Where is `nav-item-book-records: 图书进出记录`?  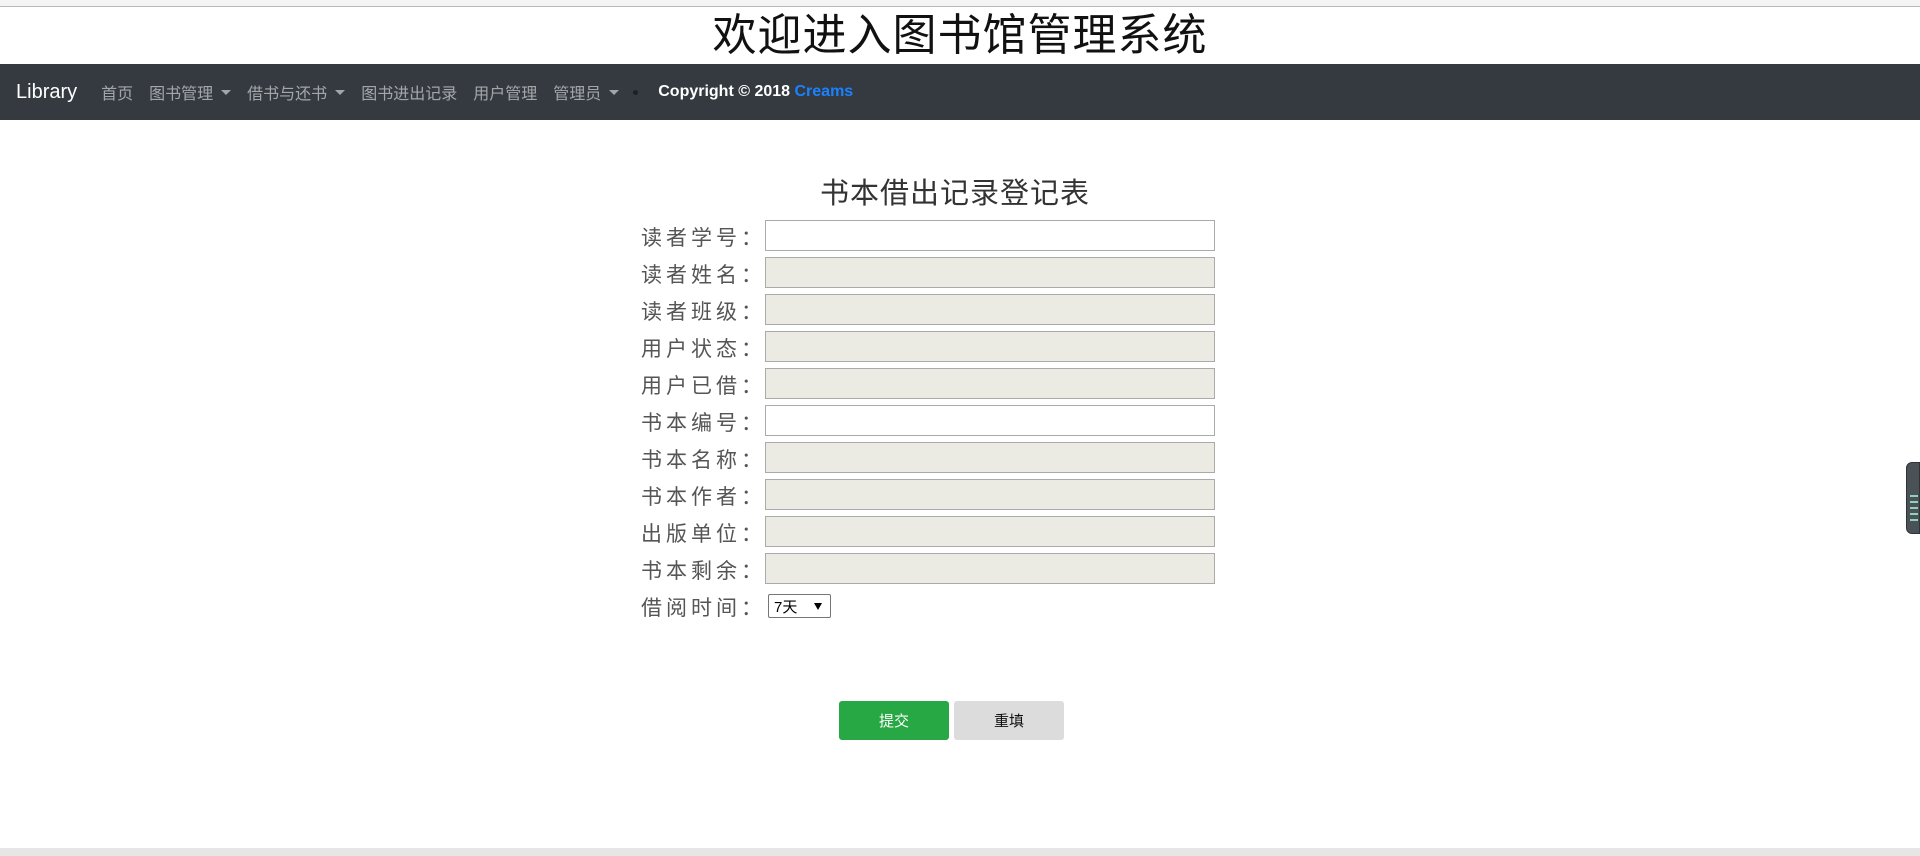 nav-item-book-records: 图书进出记录 is located at coordinates (409, 92).